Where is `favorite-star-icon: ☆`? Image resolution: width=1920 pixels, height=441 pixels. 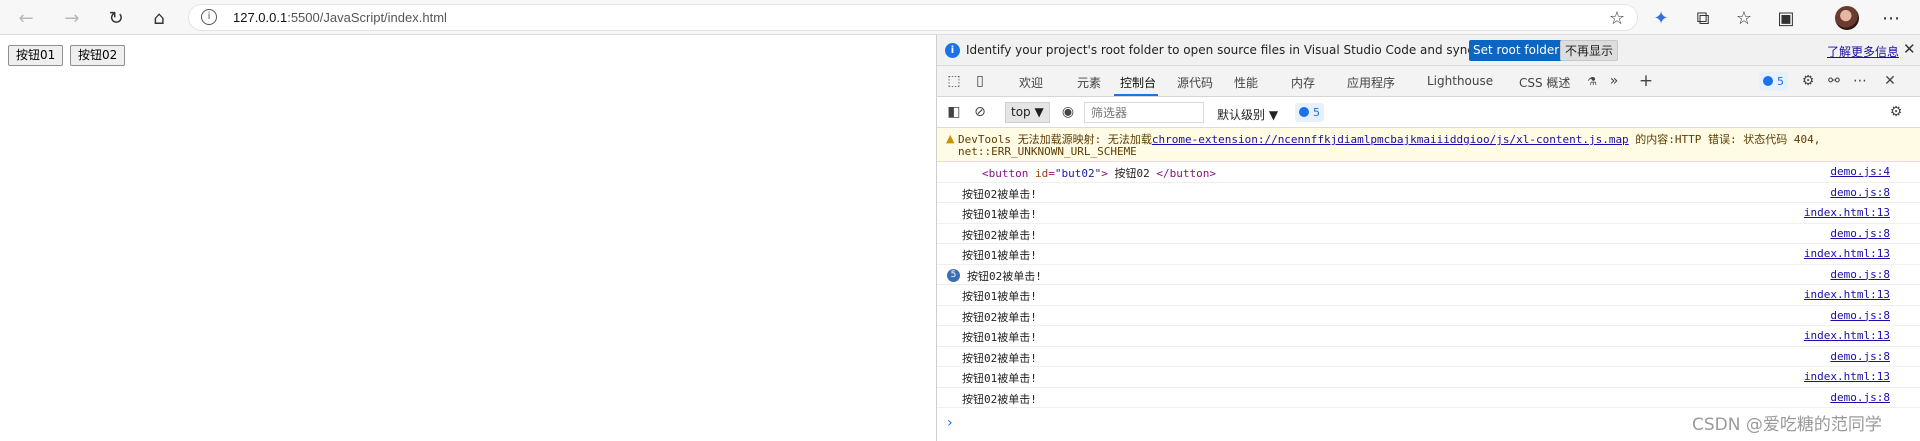 favorite-star-icon: ☆ is located at coordinates (1617, 18).